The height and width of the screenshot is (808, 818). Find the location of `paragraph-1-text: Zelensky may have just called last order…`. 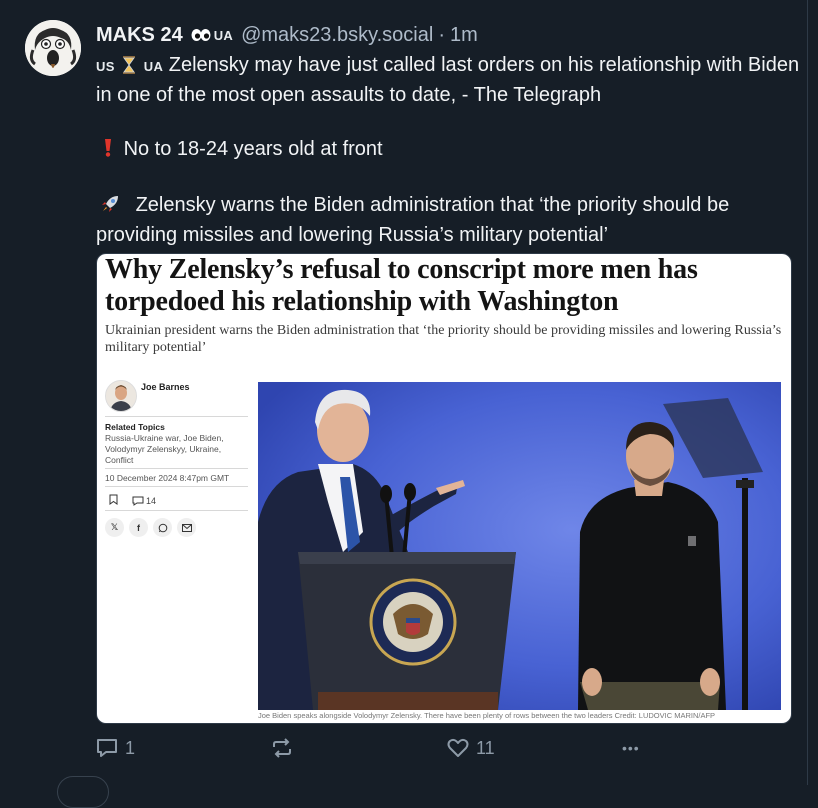

paragraph-1-text: Zelensky may have just called last order… is located at coordinates (448, 80).